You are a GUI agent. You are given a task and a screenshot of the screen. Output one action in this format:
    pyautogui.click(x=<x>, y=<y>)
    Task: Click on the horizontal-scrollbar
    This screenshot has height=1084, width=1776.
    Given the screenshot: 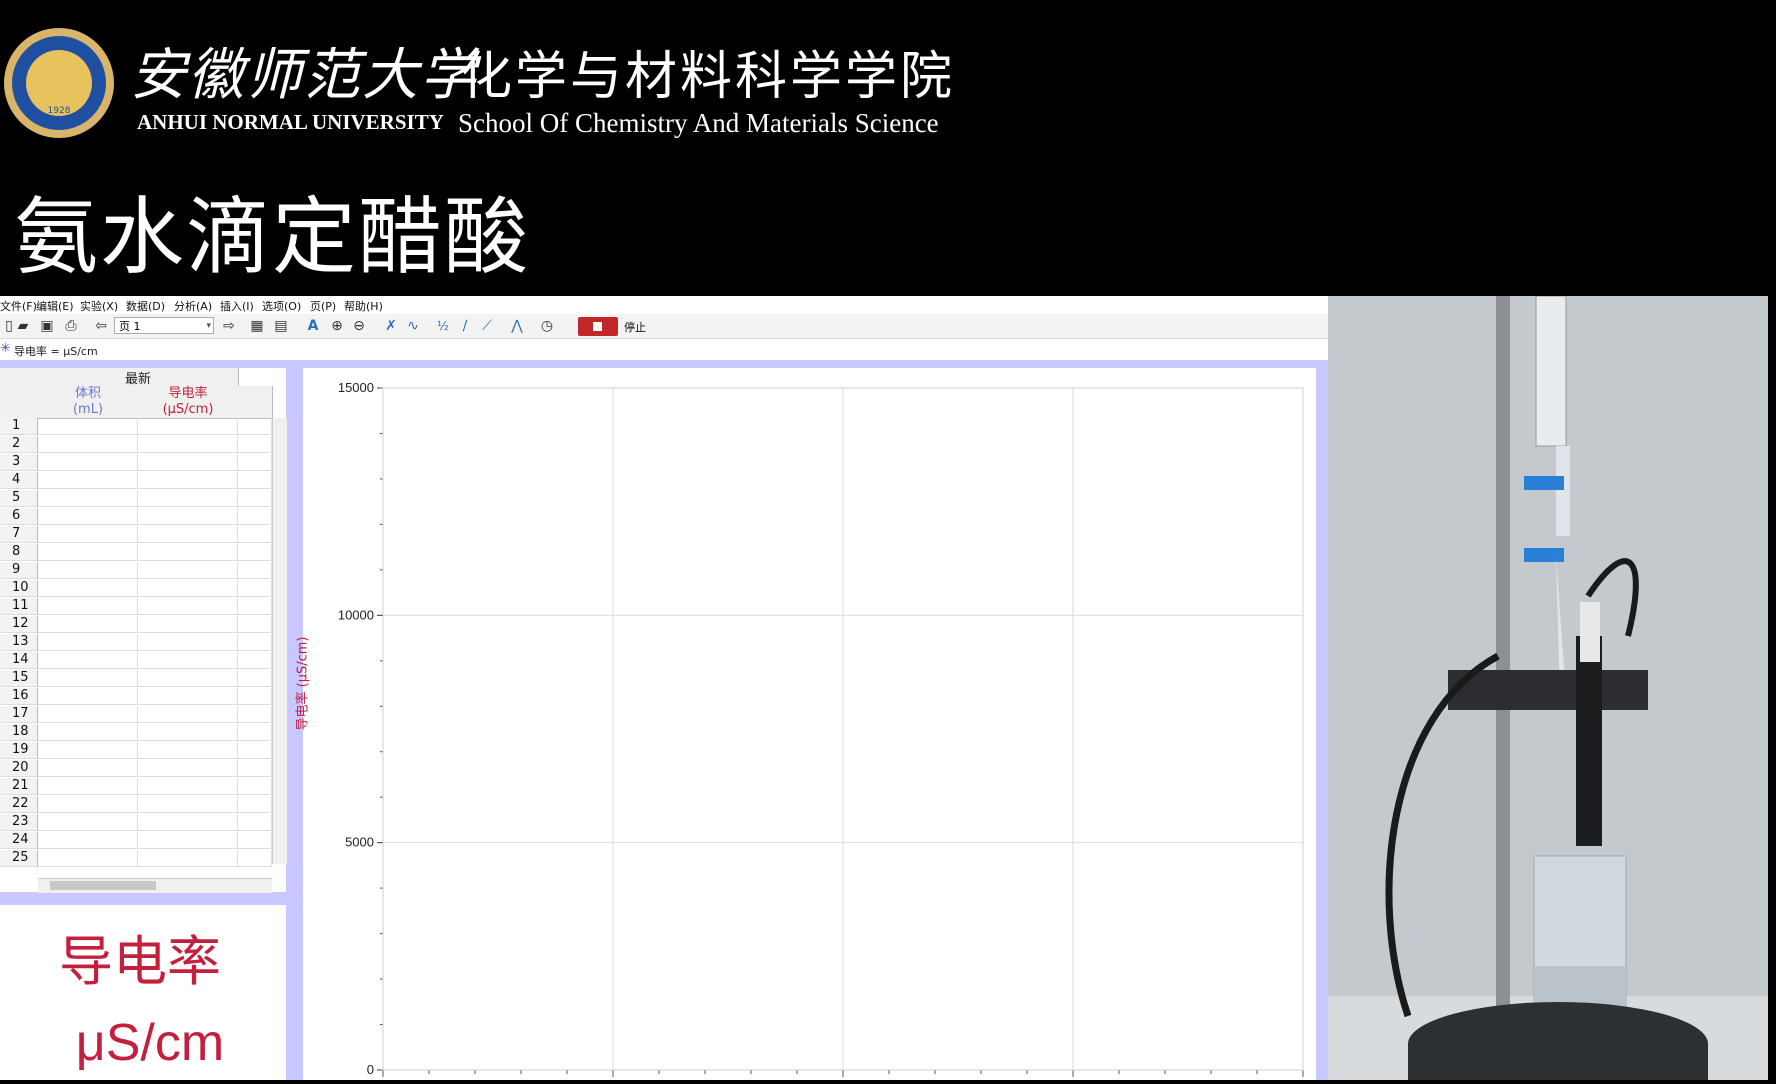 What is the action you would take?
    pyautogui.click(x=155, y=885)
    